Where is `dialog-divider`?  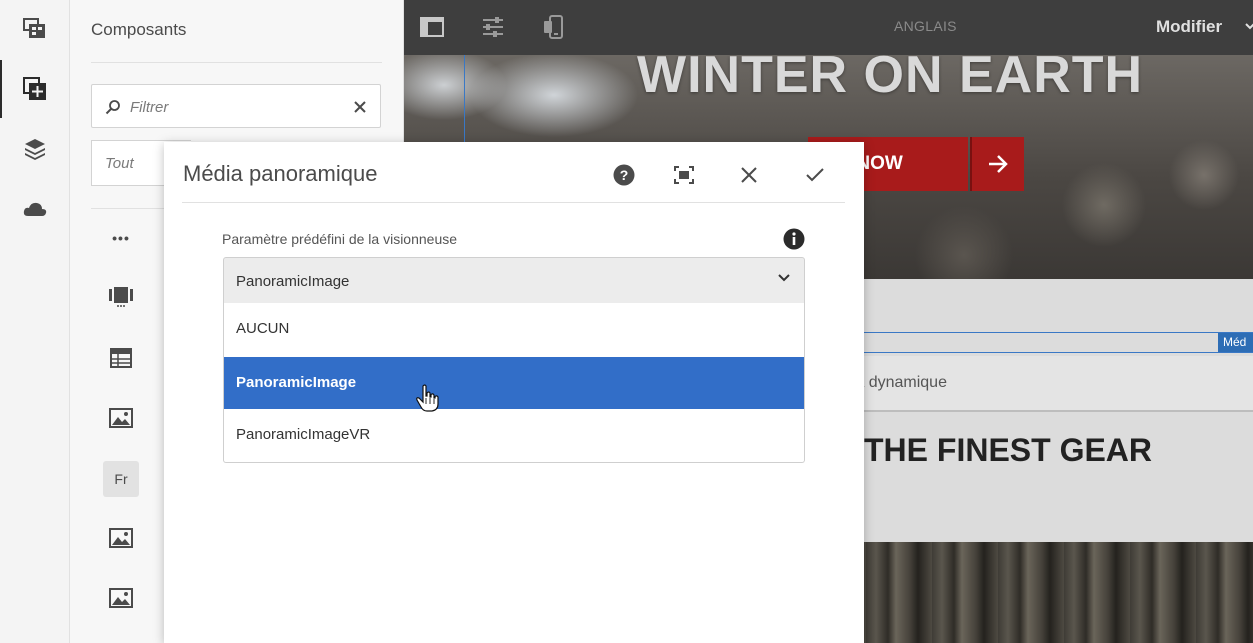 dialog-divider is located at coordinates (513, 202).